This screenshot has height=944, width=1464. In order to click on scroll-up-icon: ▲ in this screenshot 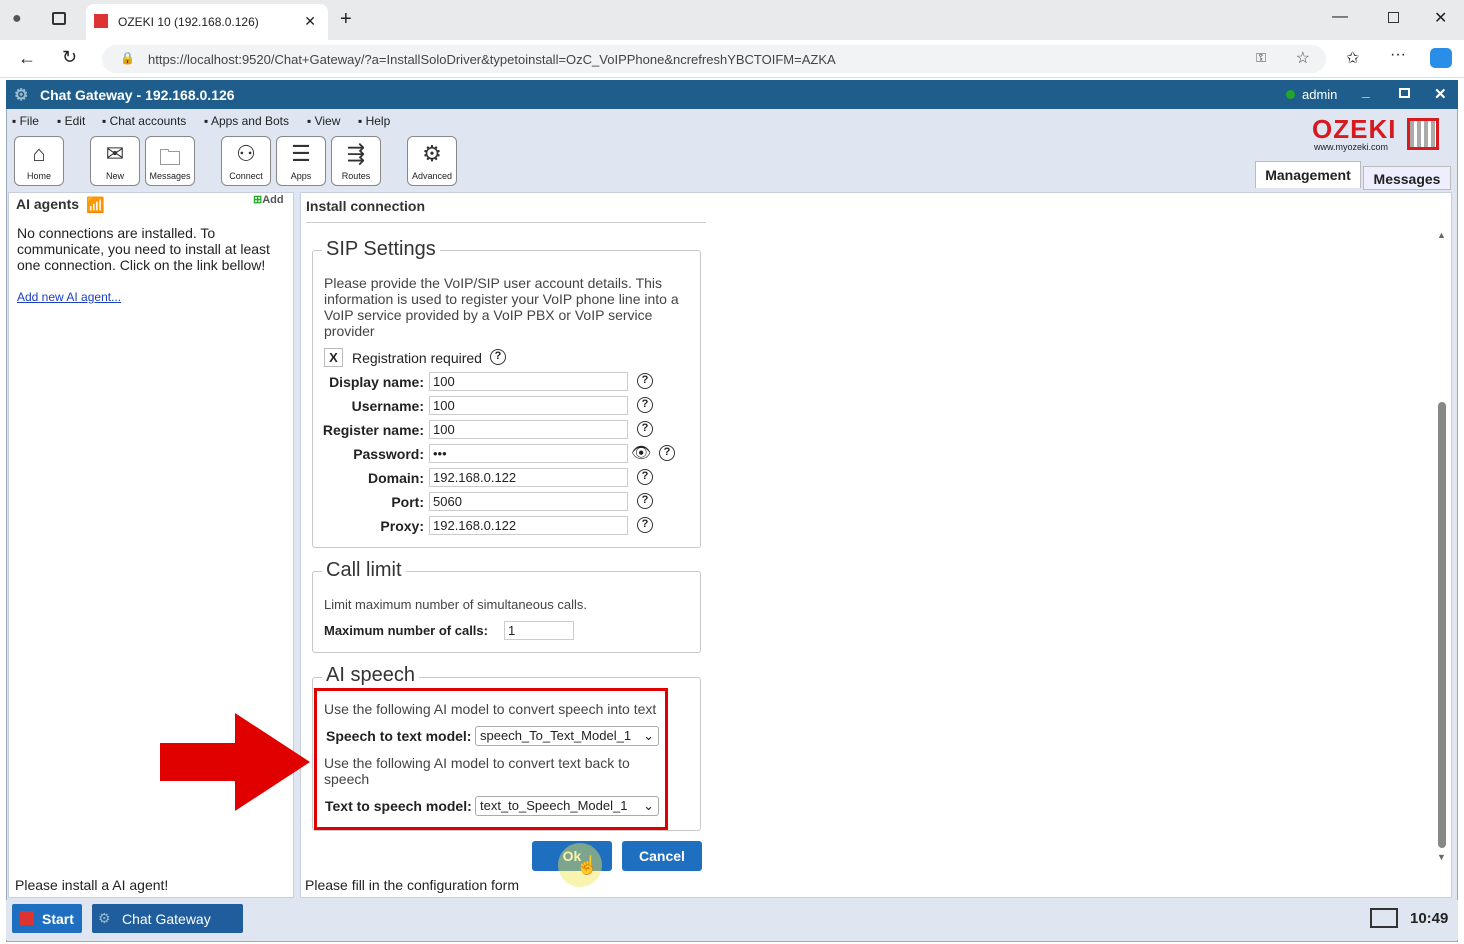, I will do `click(1441, 235)`.